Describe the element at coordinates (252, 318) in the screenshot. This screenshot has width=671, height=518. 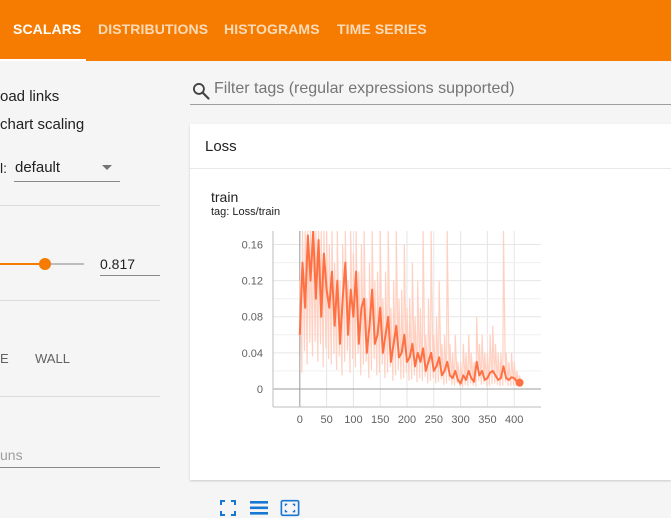
I see `y-tick-label: 0.08` at that location.